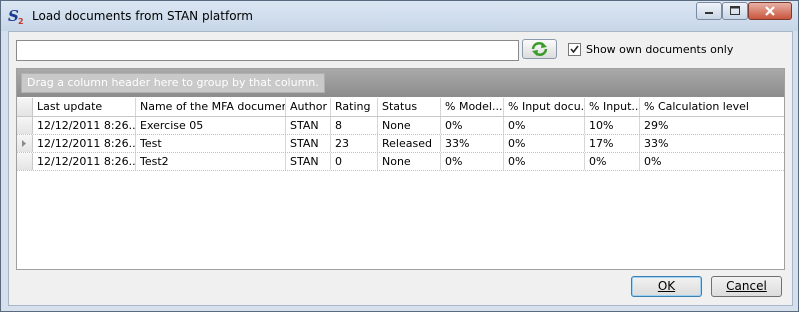  What do you see at coordinates (612, 143) in the screenshot?
I see `cell-input: 17%` at bounding box center [612, 143].